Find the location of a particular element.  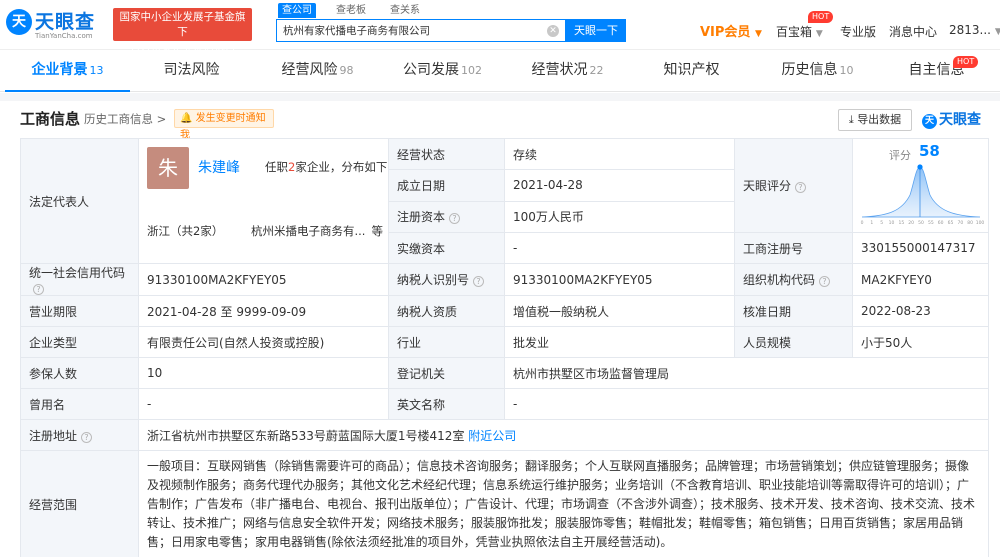

notify-button: 🔔 发生变更时通知我 is located at coordinates (224, 125).